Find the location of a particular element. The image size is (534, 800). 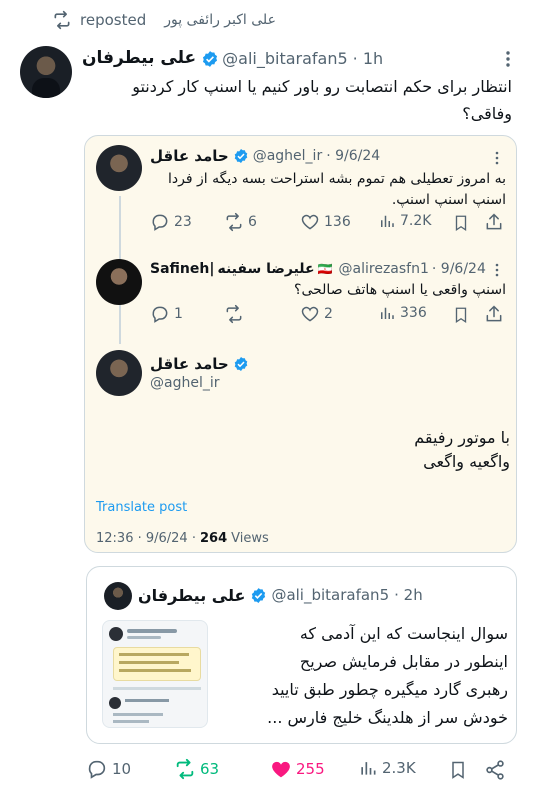

quoted-display-name: علی بیطرفان is located at coordinates (191, 595).